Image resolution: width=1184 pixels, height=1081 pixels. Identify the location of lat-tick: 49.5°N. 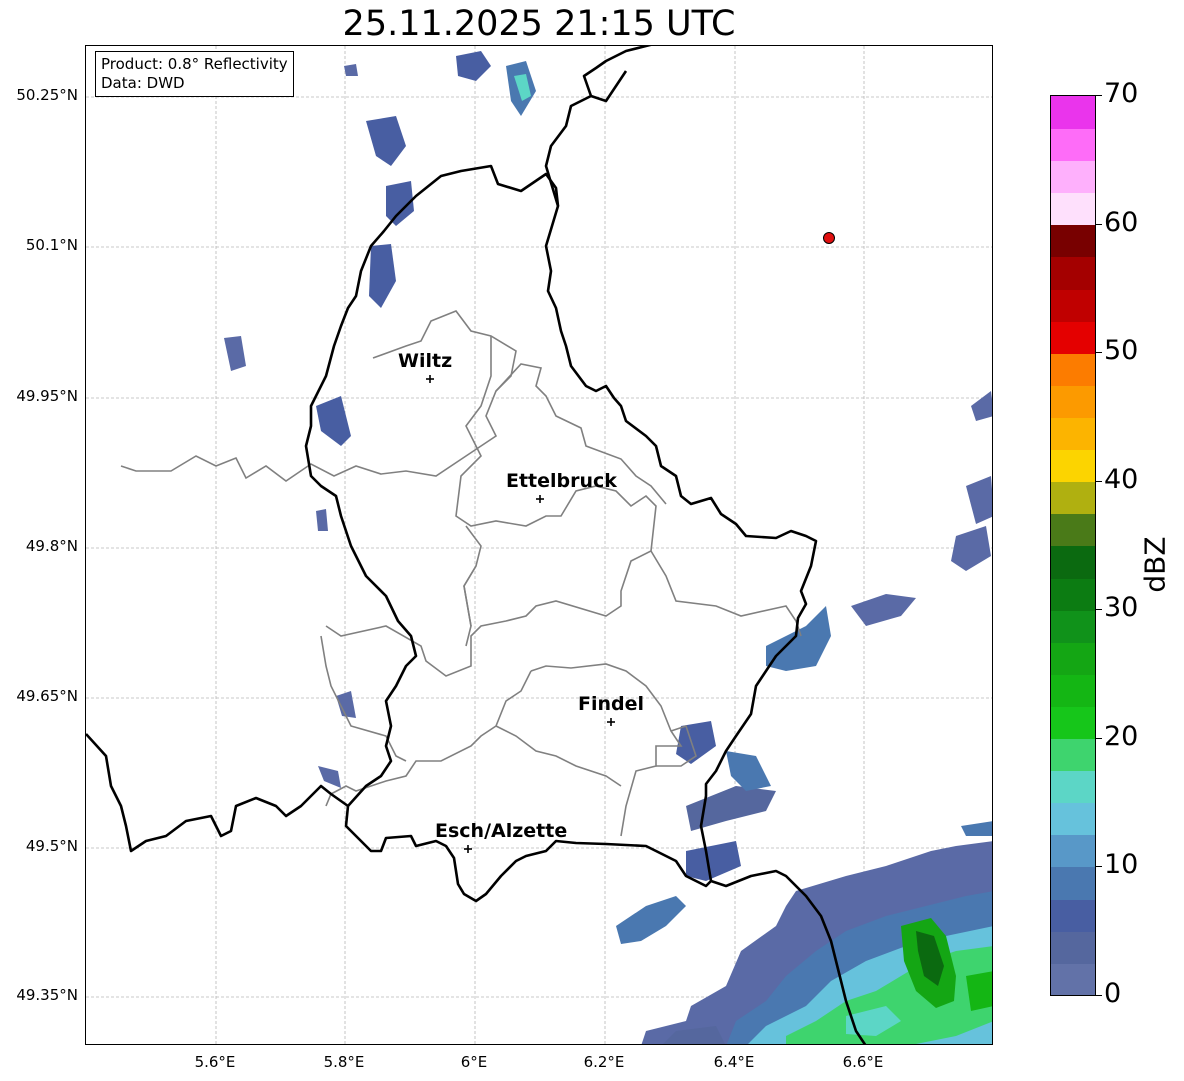
(51, 846).